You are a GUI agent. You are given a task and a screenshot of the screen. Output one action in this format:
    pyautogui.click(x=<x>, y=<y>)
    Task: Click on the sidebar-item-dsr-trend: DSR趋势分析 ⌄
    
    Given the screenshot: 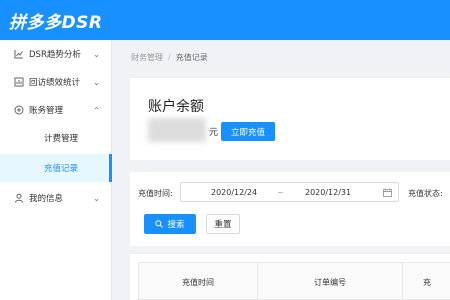 What is the action you would take?
    pyautogui.click(x=56, y=54)
    